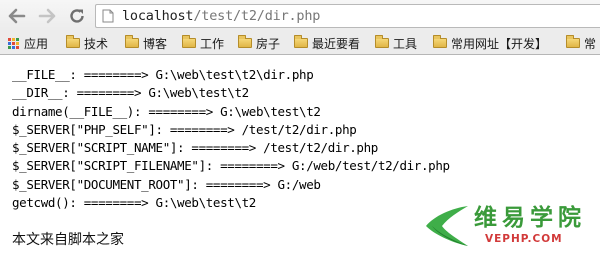  Describe the element at coordinates (212, 43) in the screenshot. I see `bookmark-label: 工作` at that location.